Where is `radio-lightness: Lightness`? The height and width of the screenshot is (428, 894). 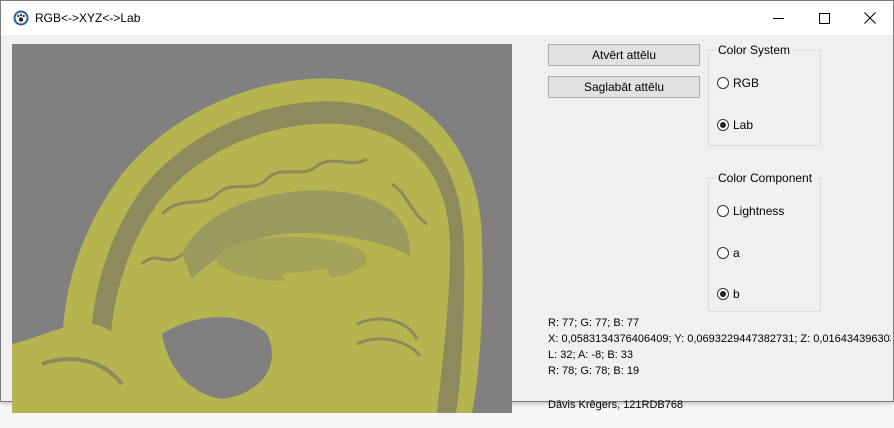 radio-lightness: Lightness is located at coordinates (750, 211).